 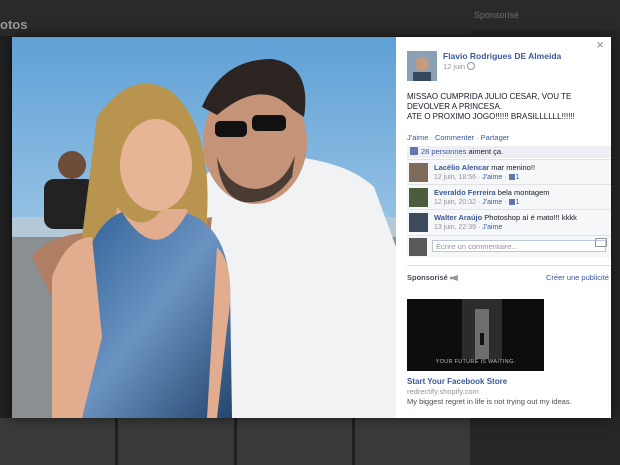 What do you see at coordinates (477, 177) in the screenshot?
I see `comment-meta: 12 juin, 18:56 · J'aime · 1` at bounding box center [477, 177].